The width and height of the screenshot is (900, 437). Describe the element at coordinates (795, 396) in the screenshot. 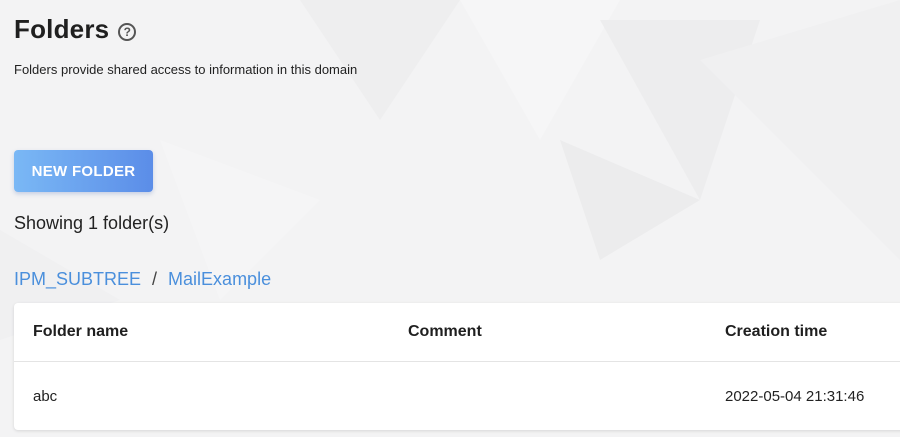

I see `cell-creation-time: 2022-05-04 21:31:46` at that location.